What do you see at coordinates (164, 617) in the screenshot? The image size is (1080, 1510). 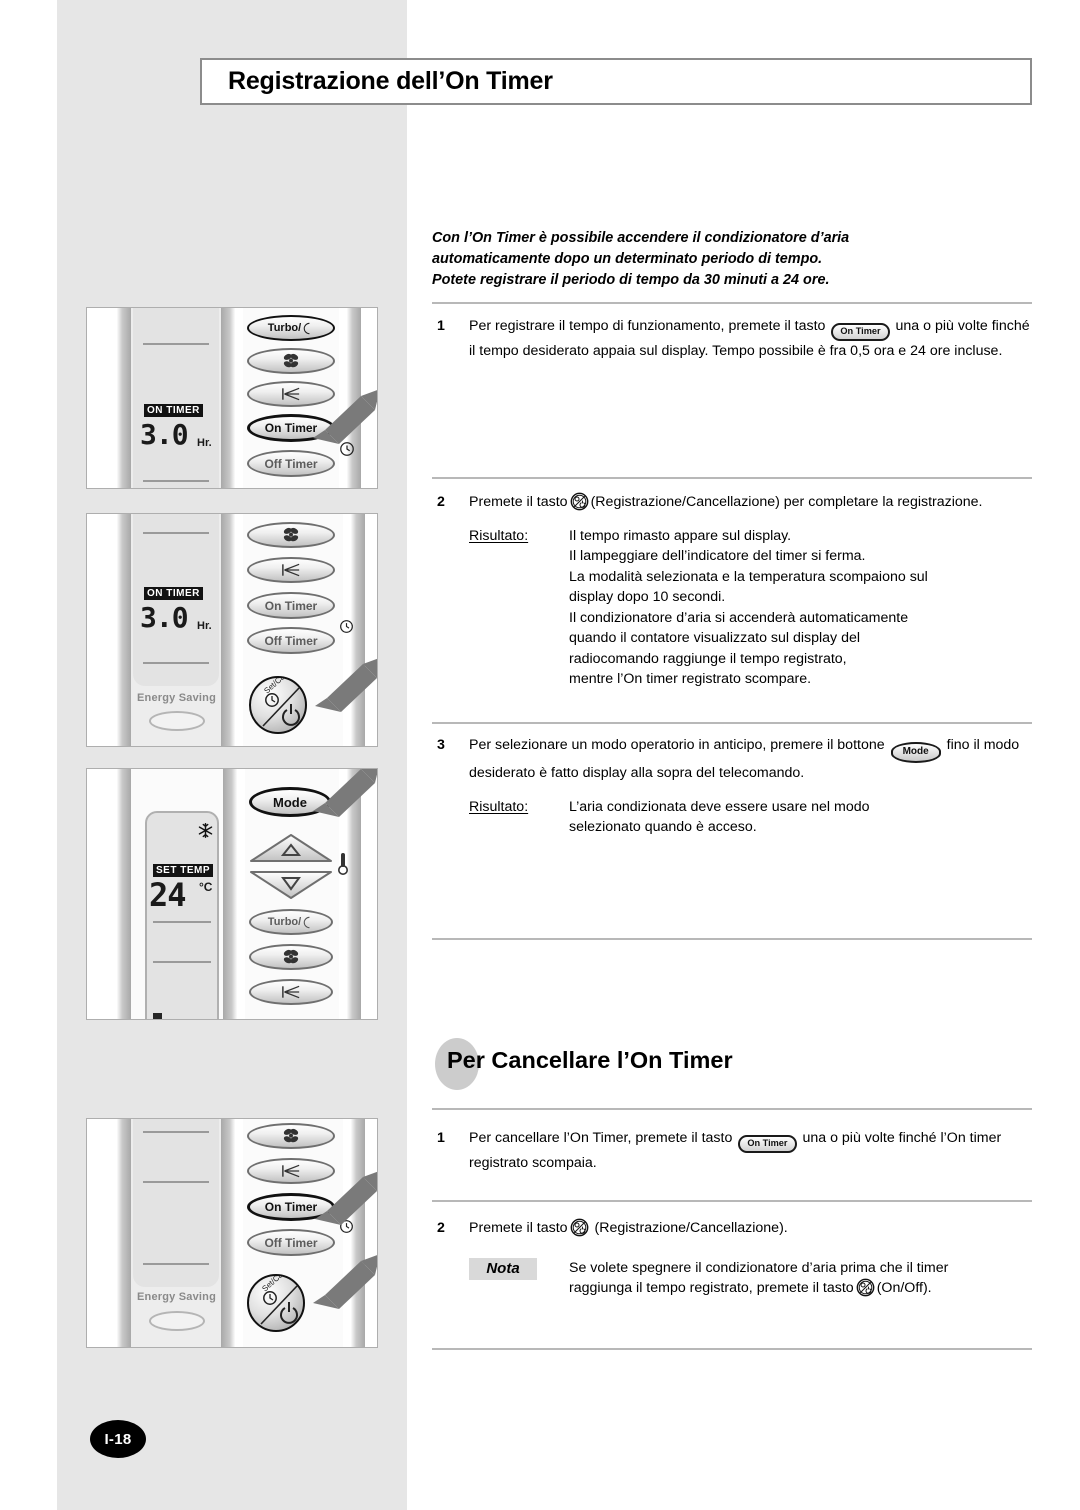 I see `lcd-value: 3.0` at bounding box center [164, 617].